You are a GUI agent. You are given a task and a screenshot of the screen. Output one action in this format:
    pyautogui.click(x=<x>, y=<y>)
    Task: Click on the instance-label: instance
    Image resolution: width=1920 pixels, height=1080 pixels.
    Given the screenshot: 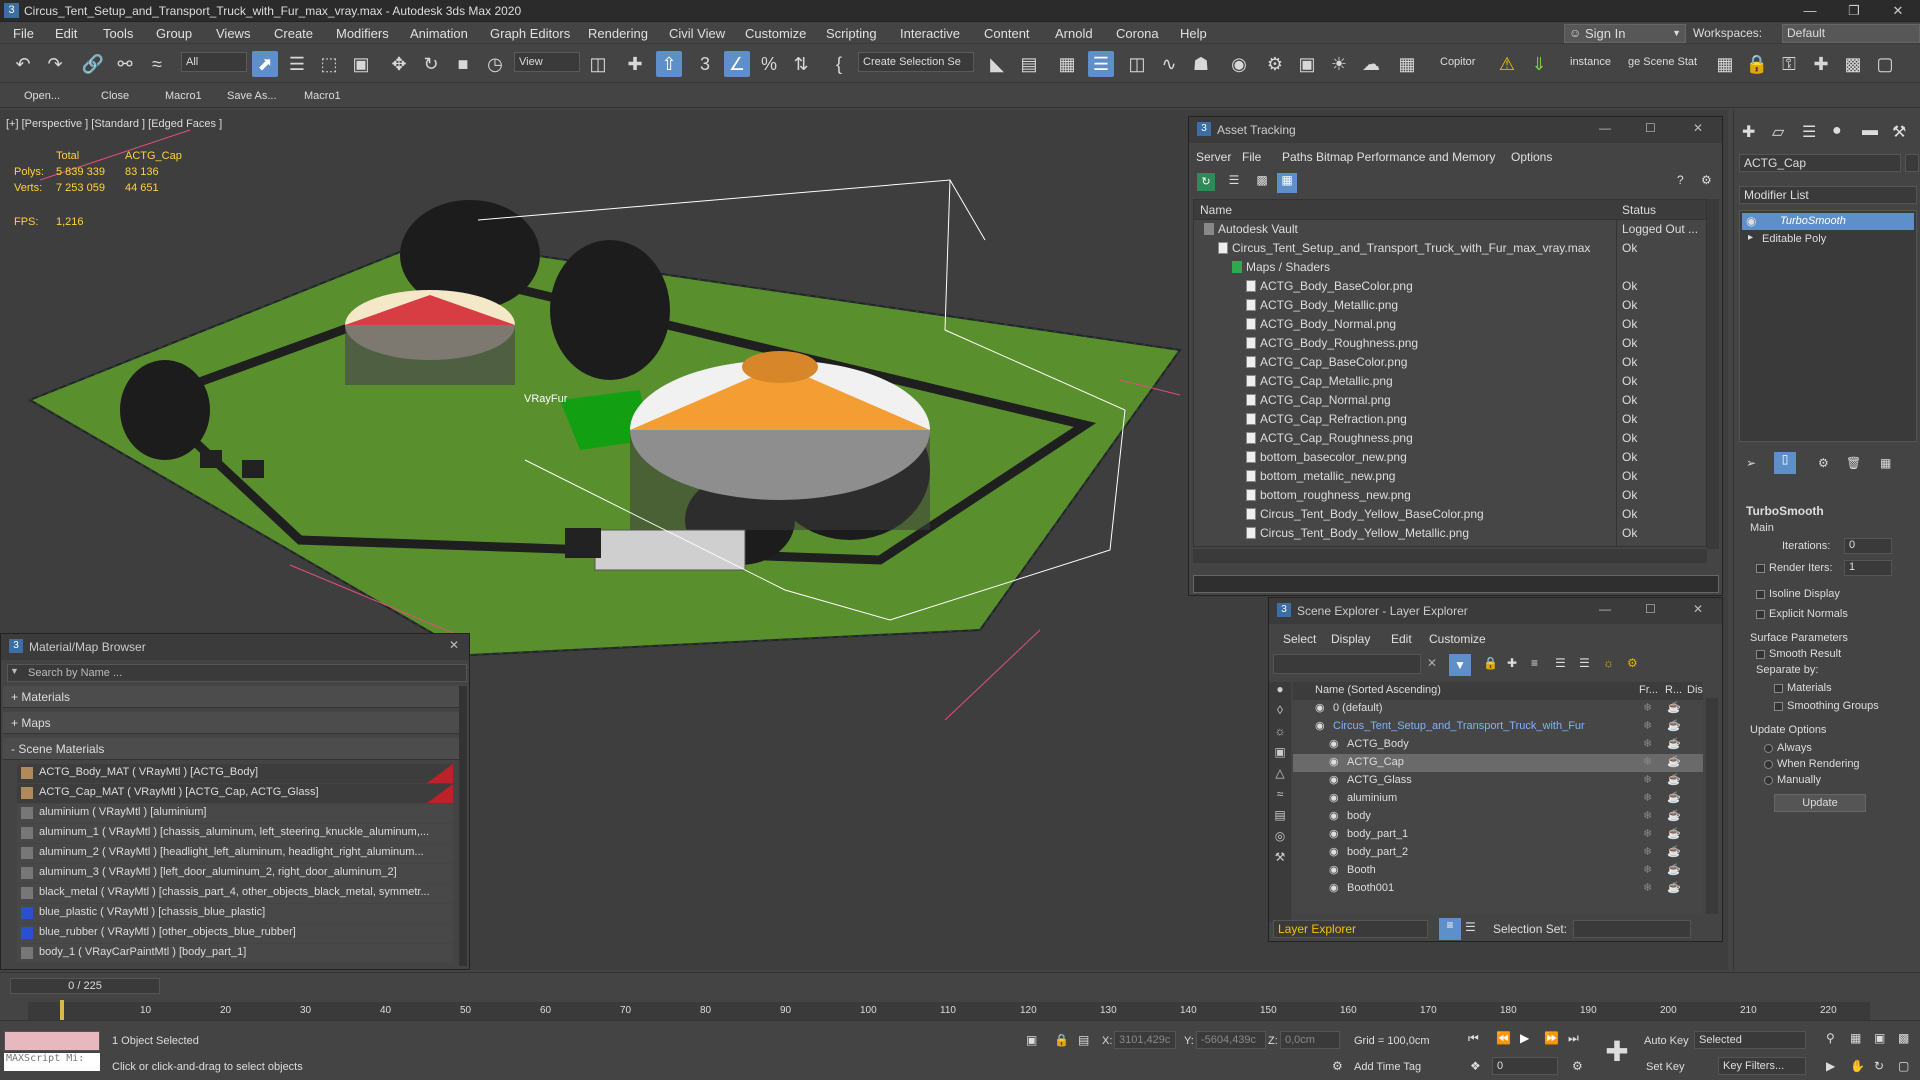 What is the action you would take?
    pyautogui.click(x=1590, y=62)
    